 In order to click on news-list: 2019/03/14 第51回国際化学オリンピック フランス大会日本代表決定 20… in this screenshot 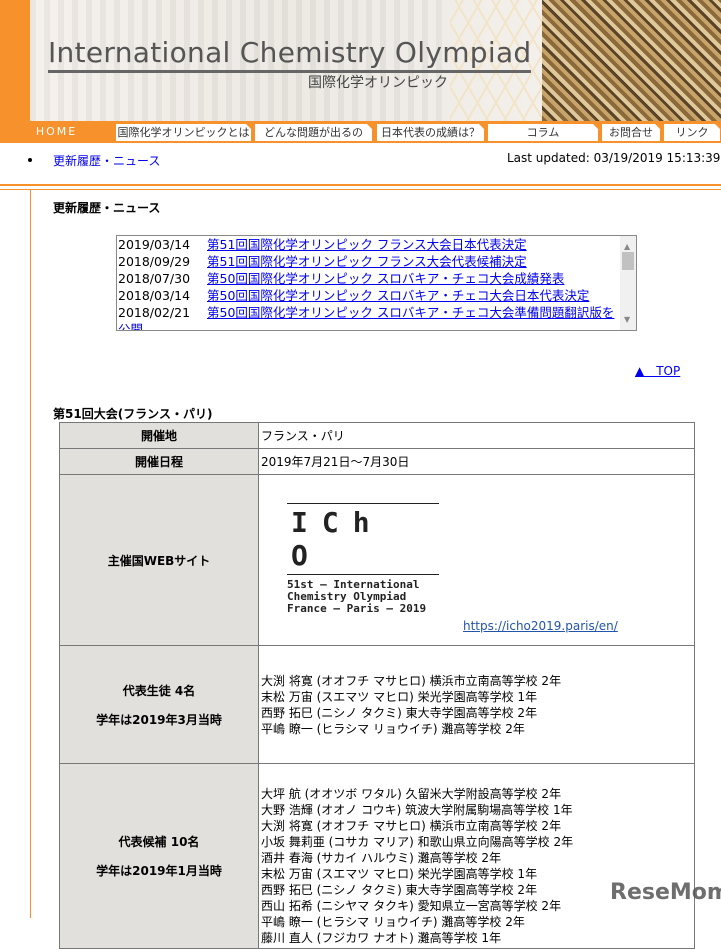, I will do `click(376, 283)`.